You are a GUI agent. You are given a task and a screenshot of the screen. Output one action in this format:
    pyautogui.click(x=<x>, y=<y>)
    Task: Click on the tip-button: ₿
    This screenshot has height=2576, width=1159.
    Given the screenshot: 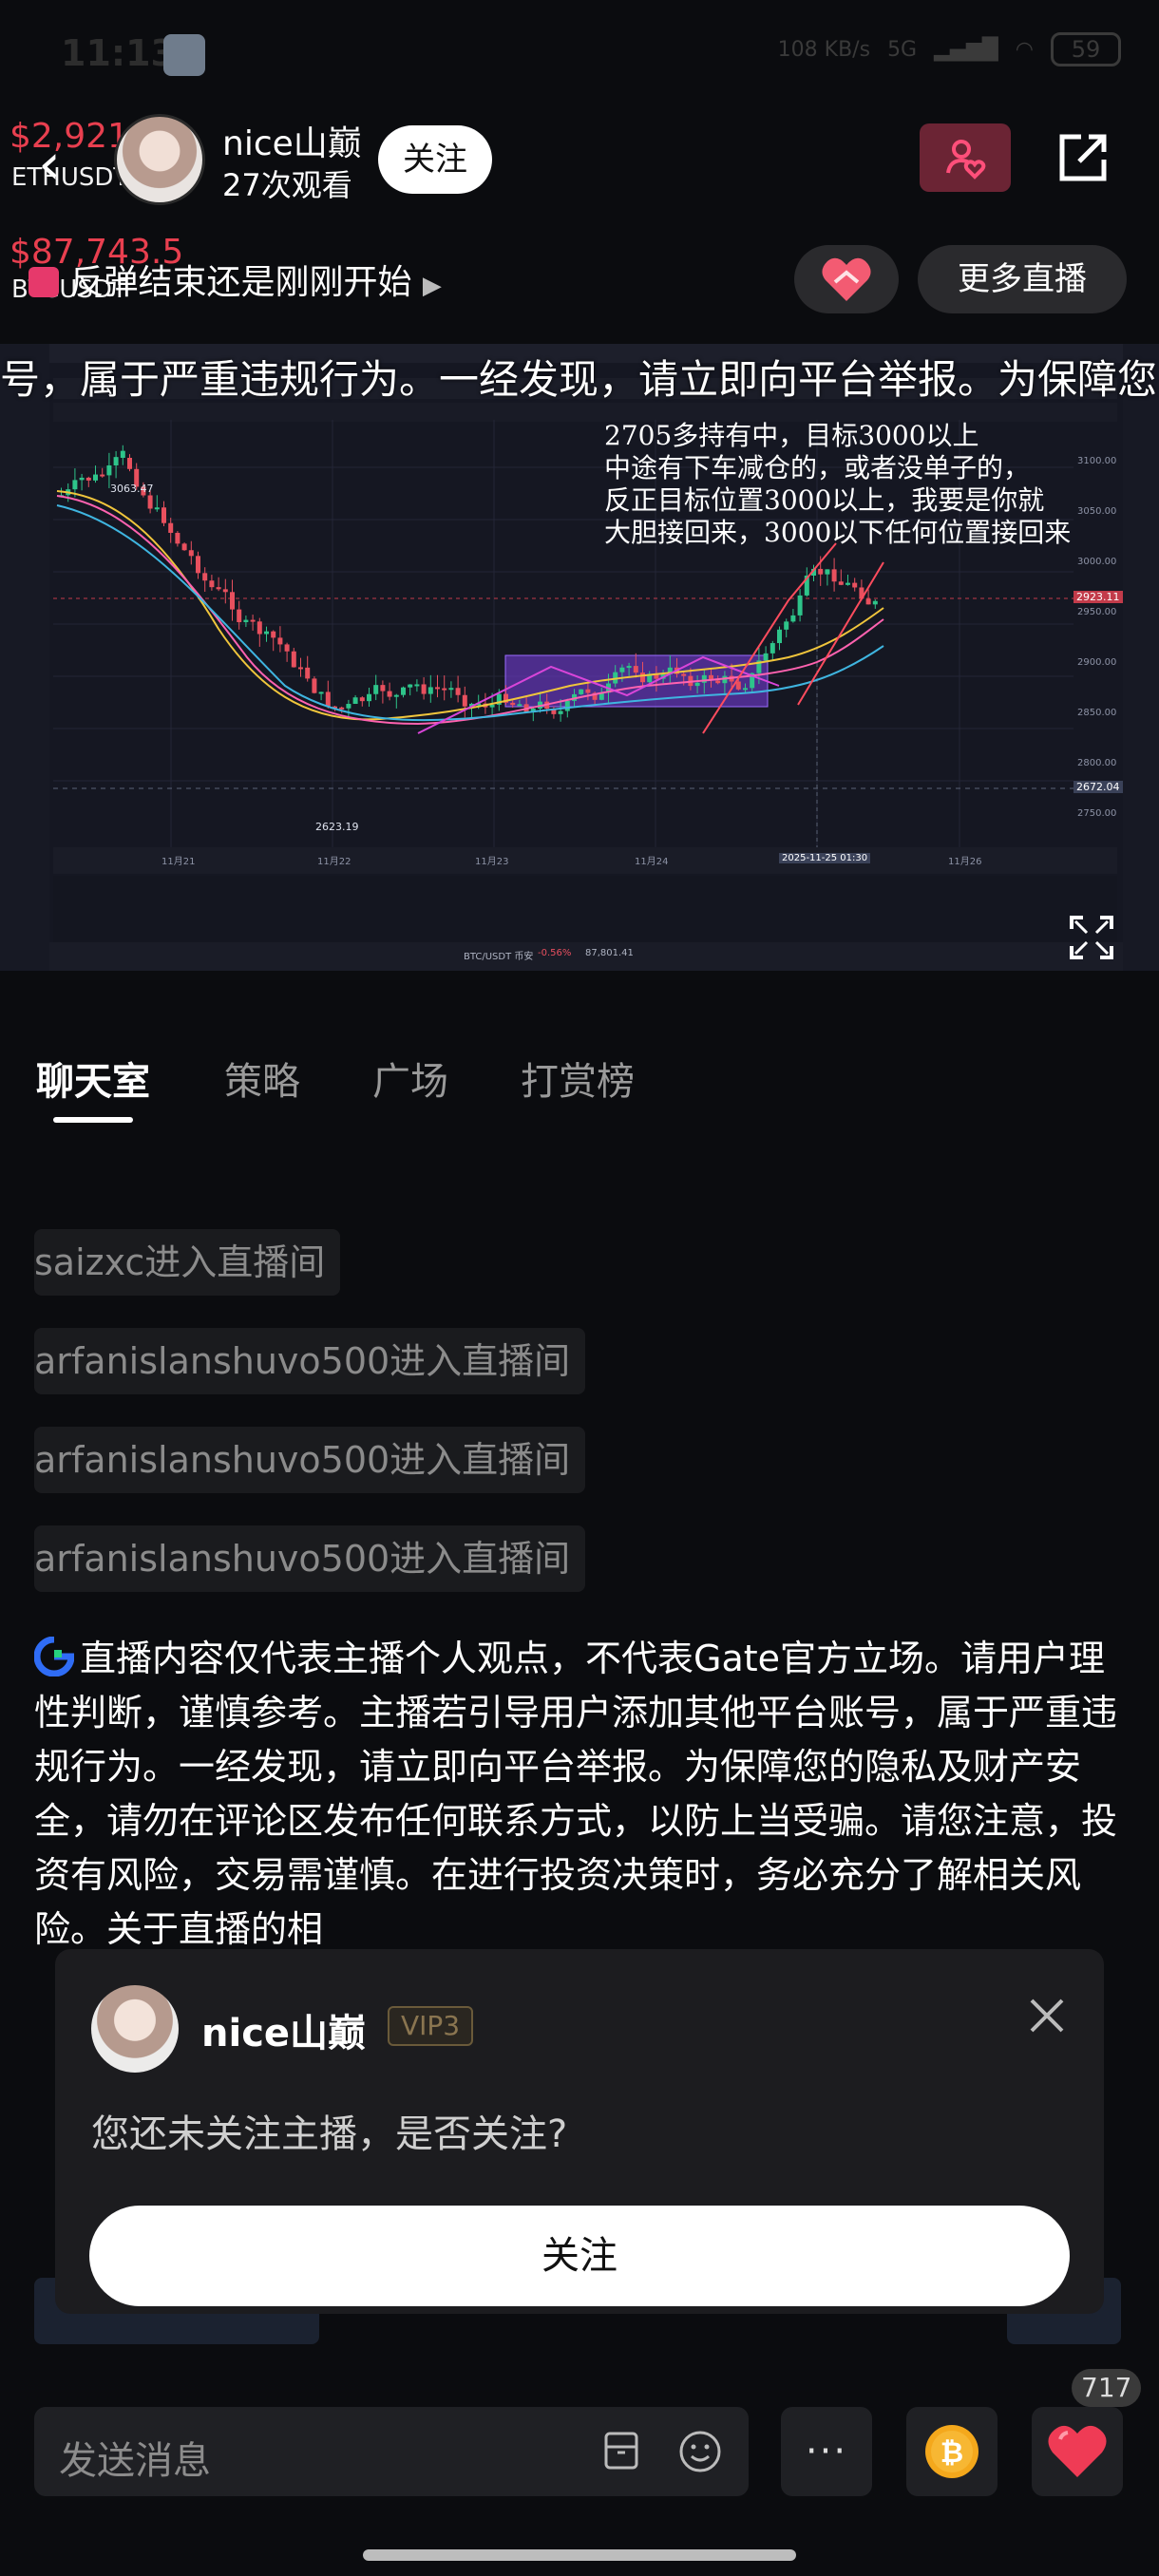 What is the action you would take?
    pyautogui.click(x=952, y=2451)
    